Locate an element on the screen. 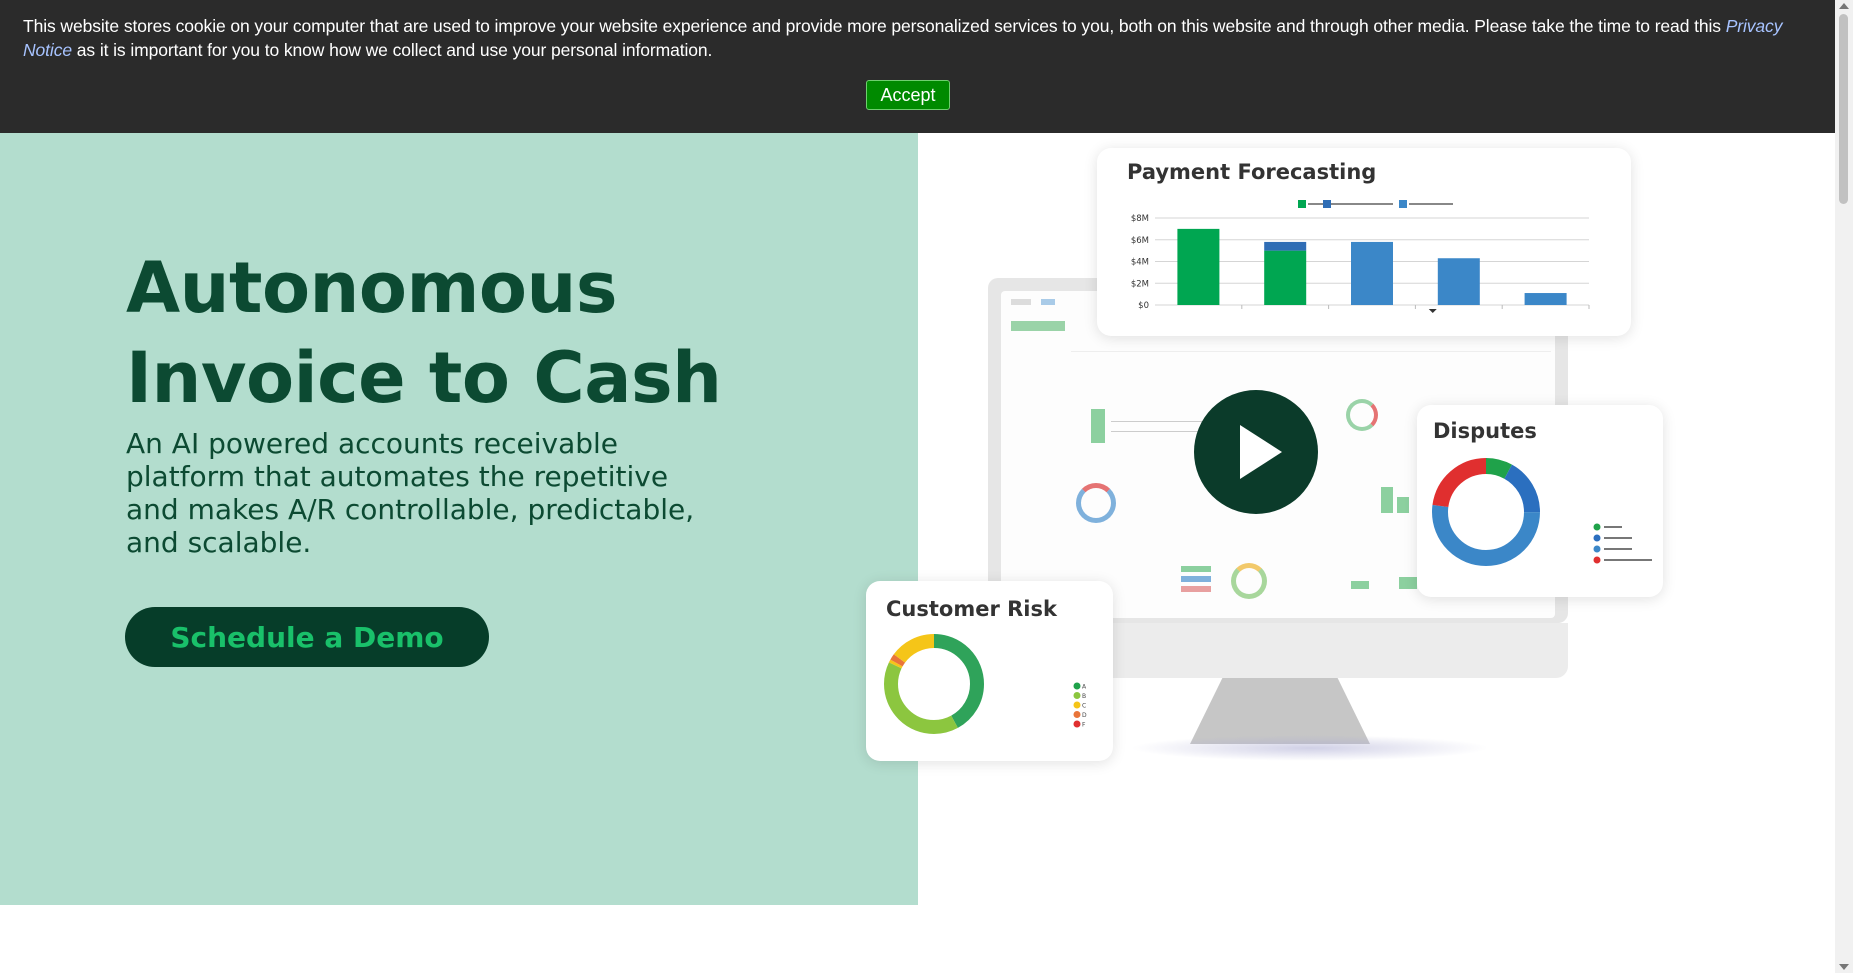  legend-label: F is located at coordinates (1084, 725).